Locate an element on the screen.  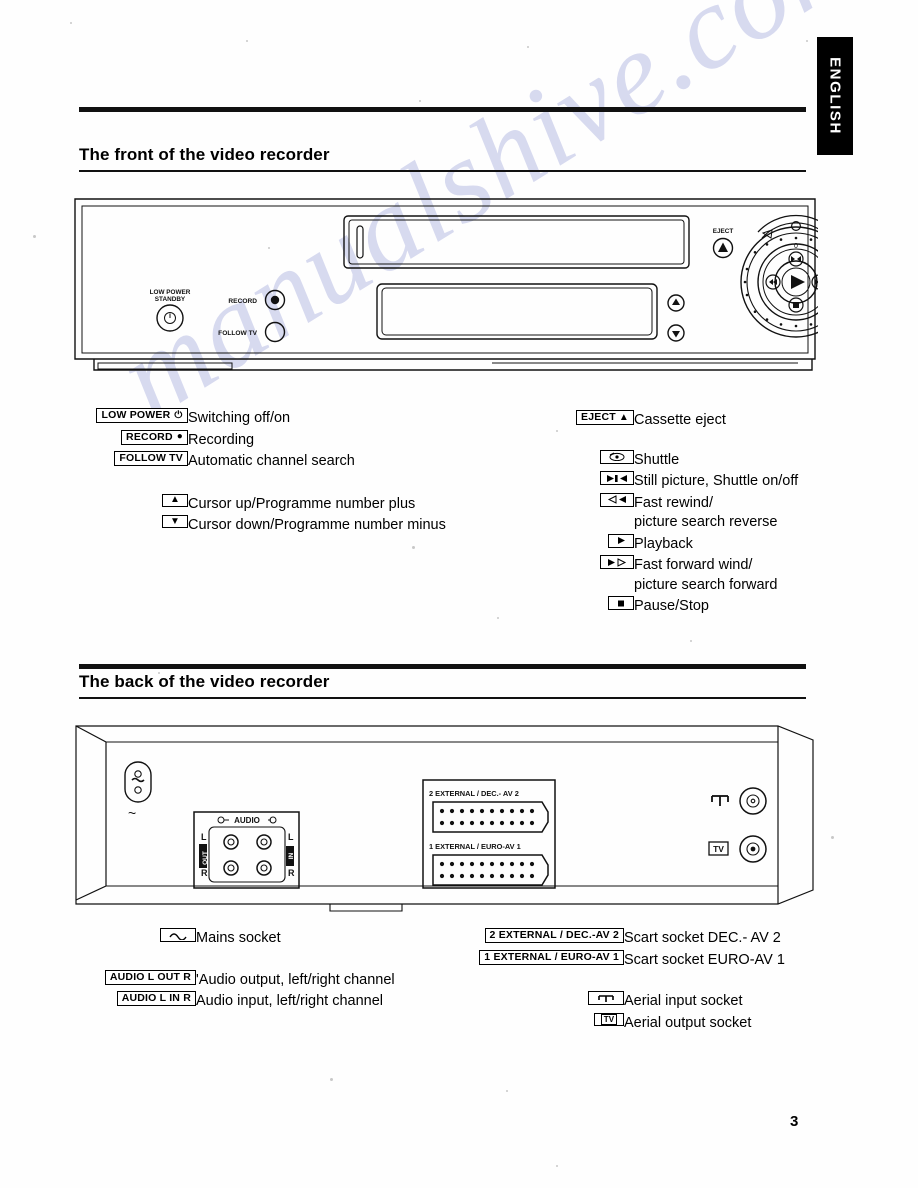
cursor-up-key: ▲ is located at coordinates (175, 500).